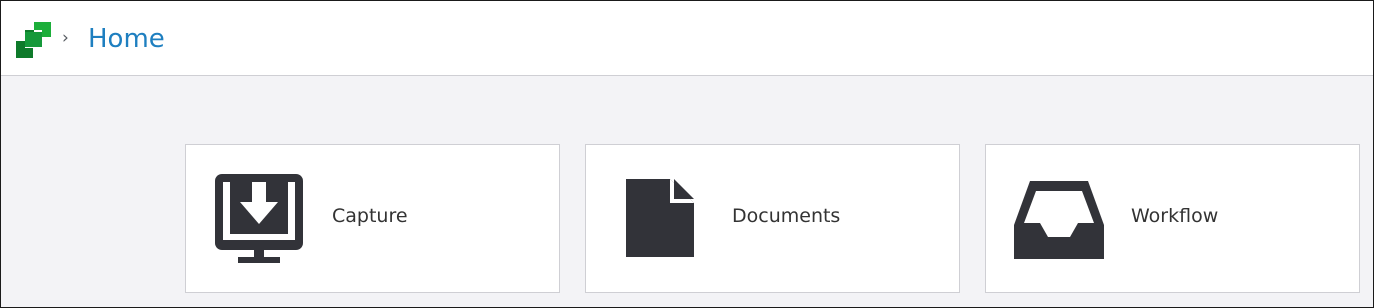 This screenshot has height=308, width=1374. I want to click on inbox-tray-icon, so click(1059, 220).